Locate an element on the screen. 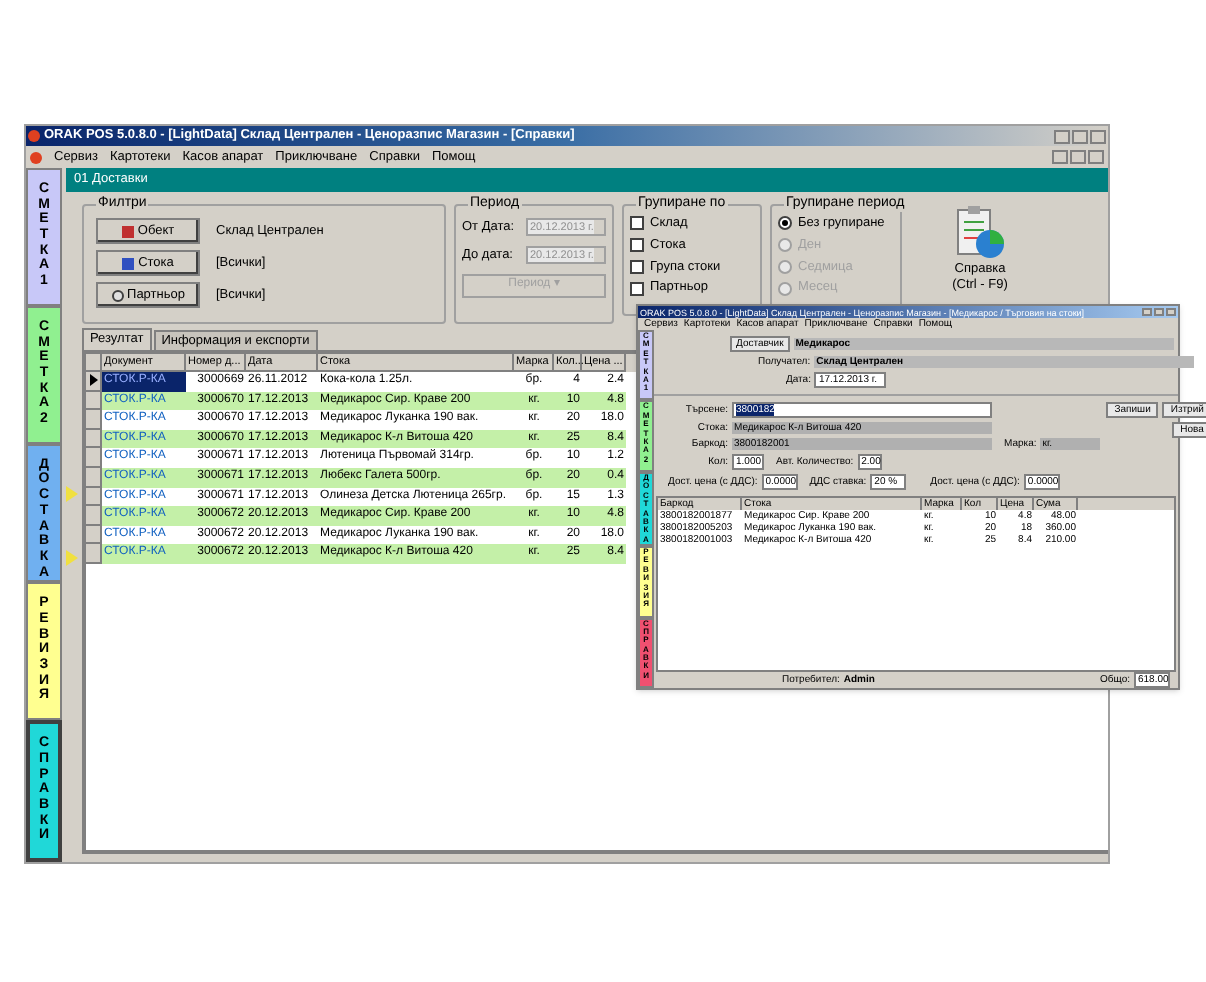 This screenshot has height=982, width=1206. row-header is located at coordinates (94, 382).